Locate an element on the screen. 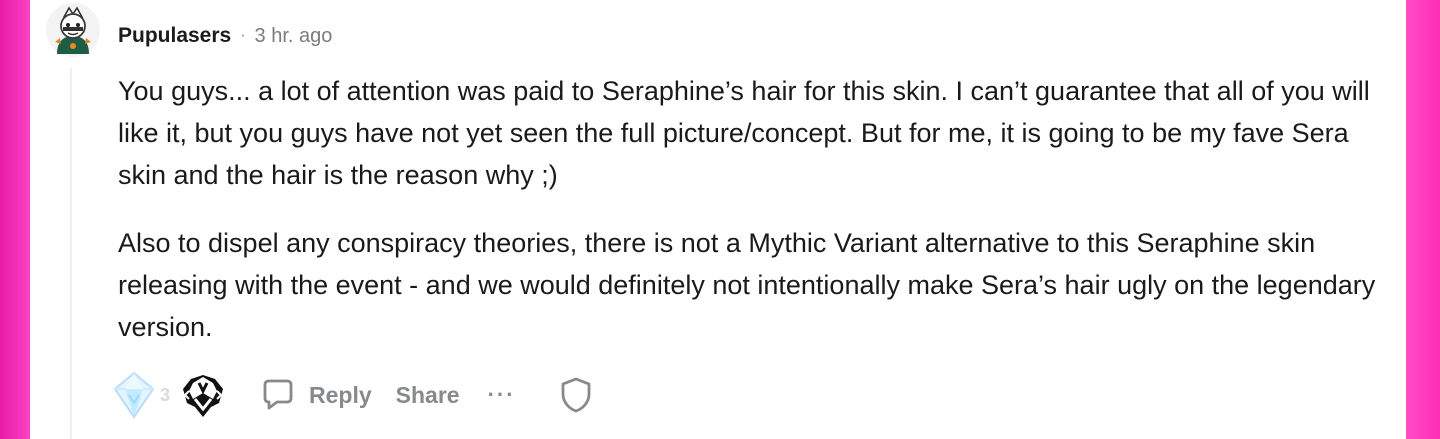 This screenshot has width=1440, height=439. reply-label: Reply is located at coordinates (340, 394).